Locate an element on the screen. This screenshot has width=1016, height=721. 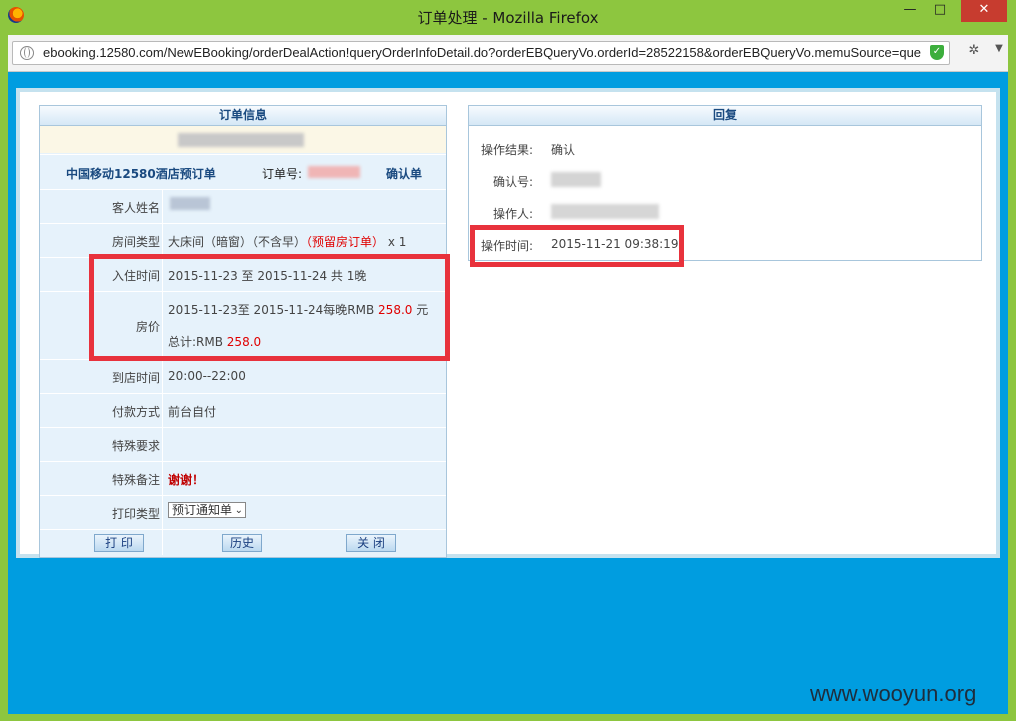
print-type-label: 打印类型 is located at coordinates (135, 514).